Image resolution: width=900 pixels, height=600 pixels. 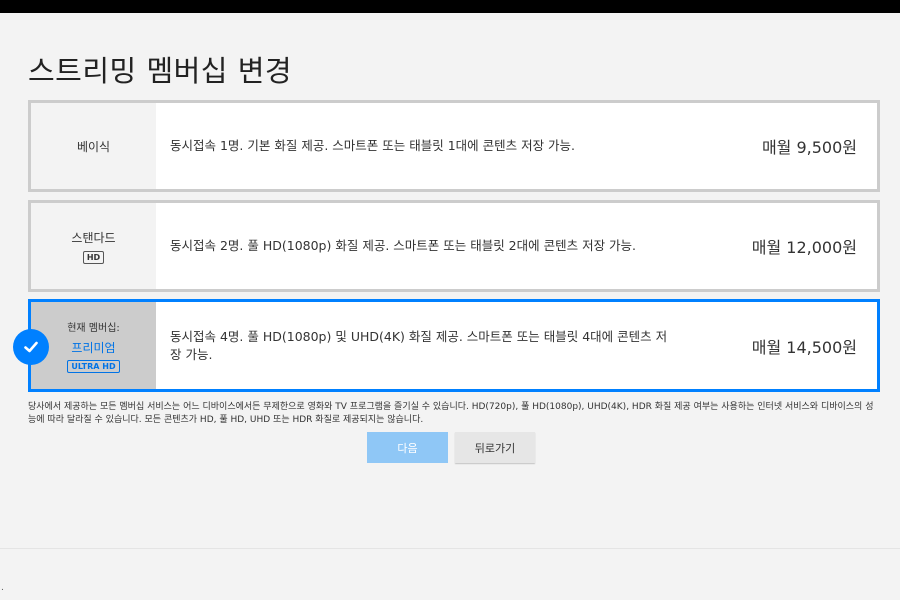 I want to click on checkmark-icon, so click(x=31, y=347).